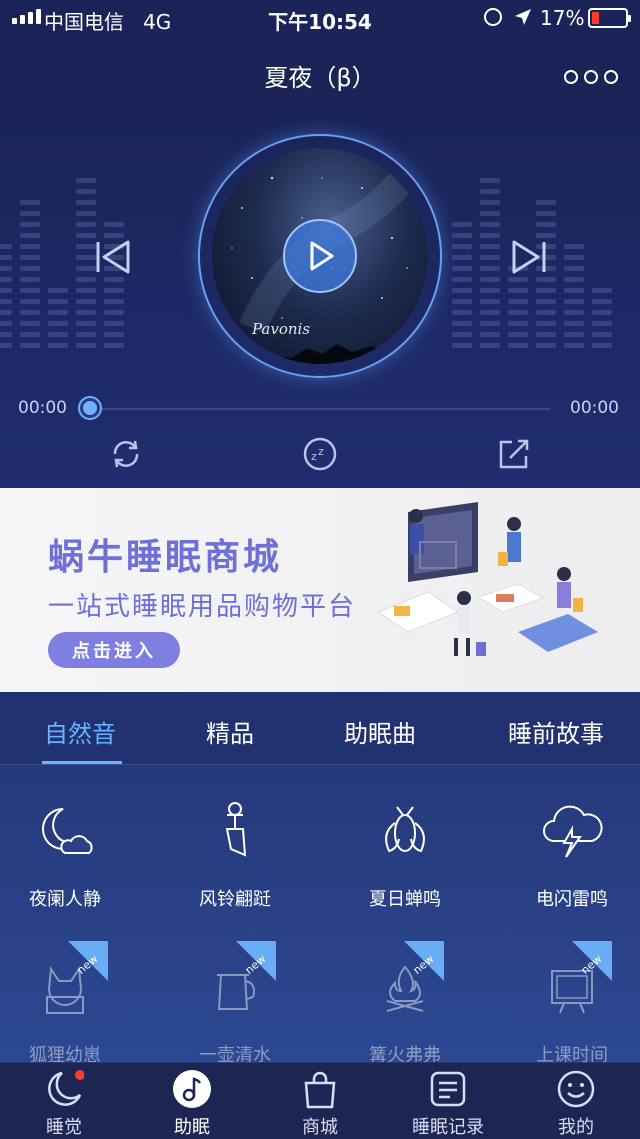  Describe the element at coordinates (192, 1127) in the screenshot. I see `nav-label: 助眠` at that location.